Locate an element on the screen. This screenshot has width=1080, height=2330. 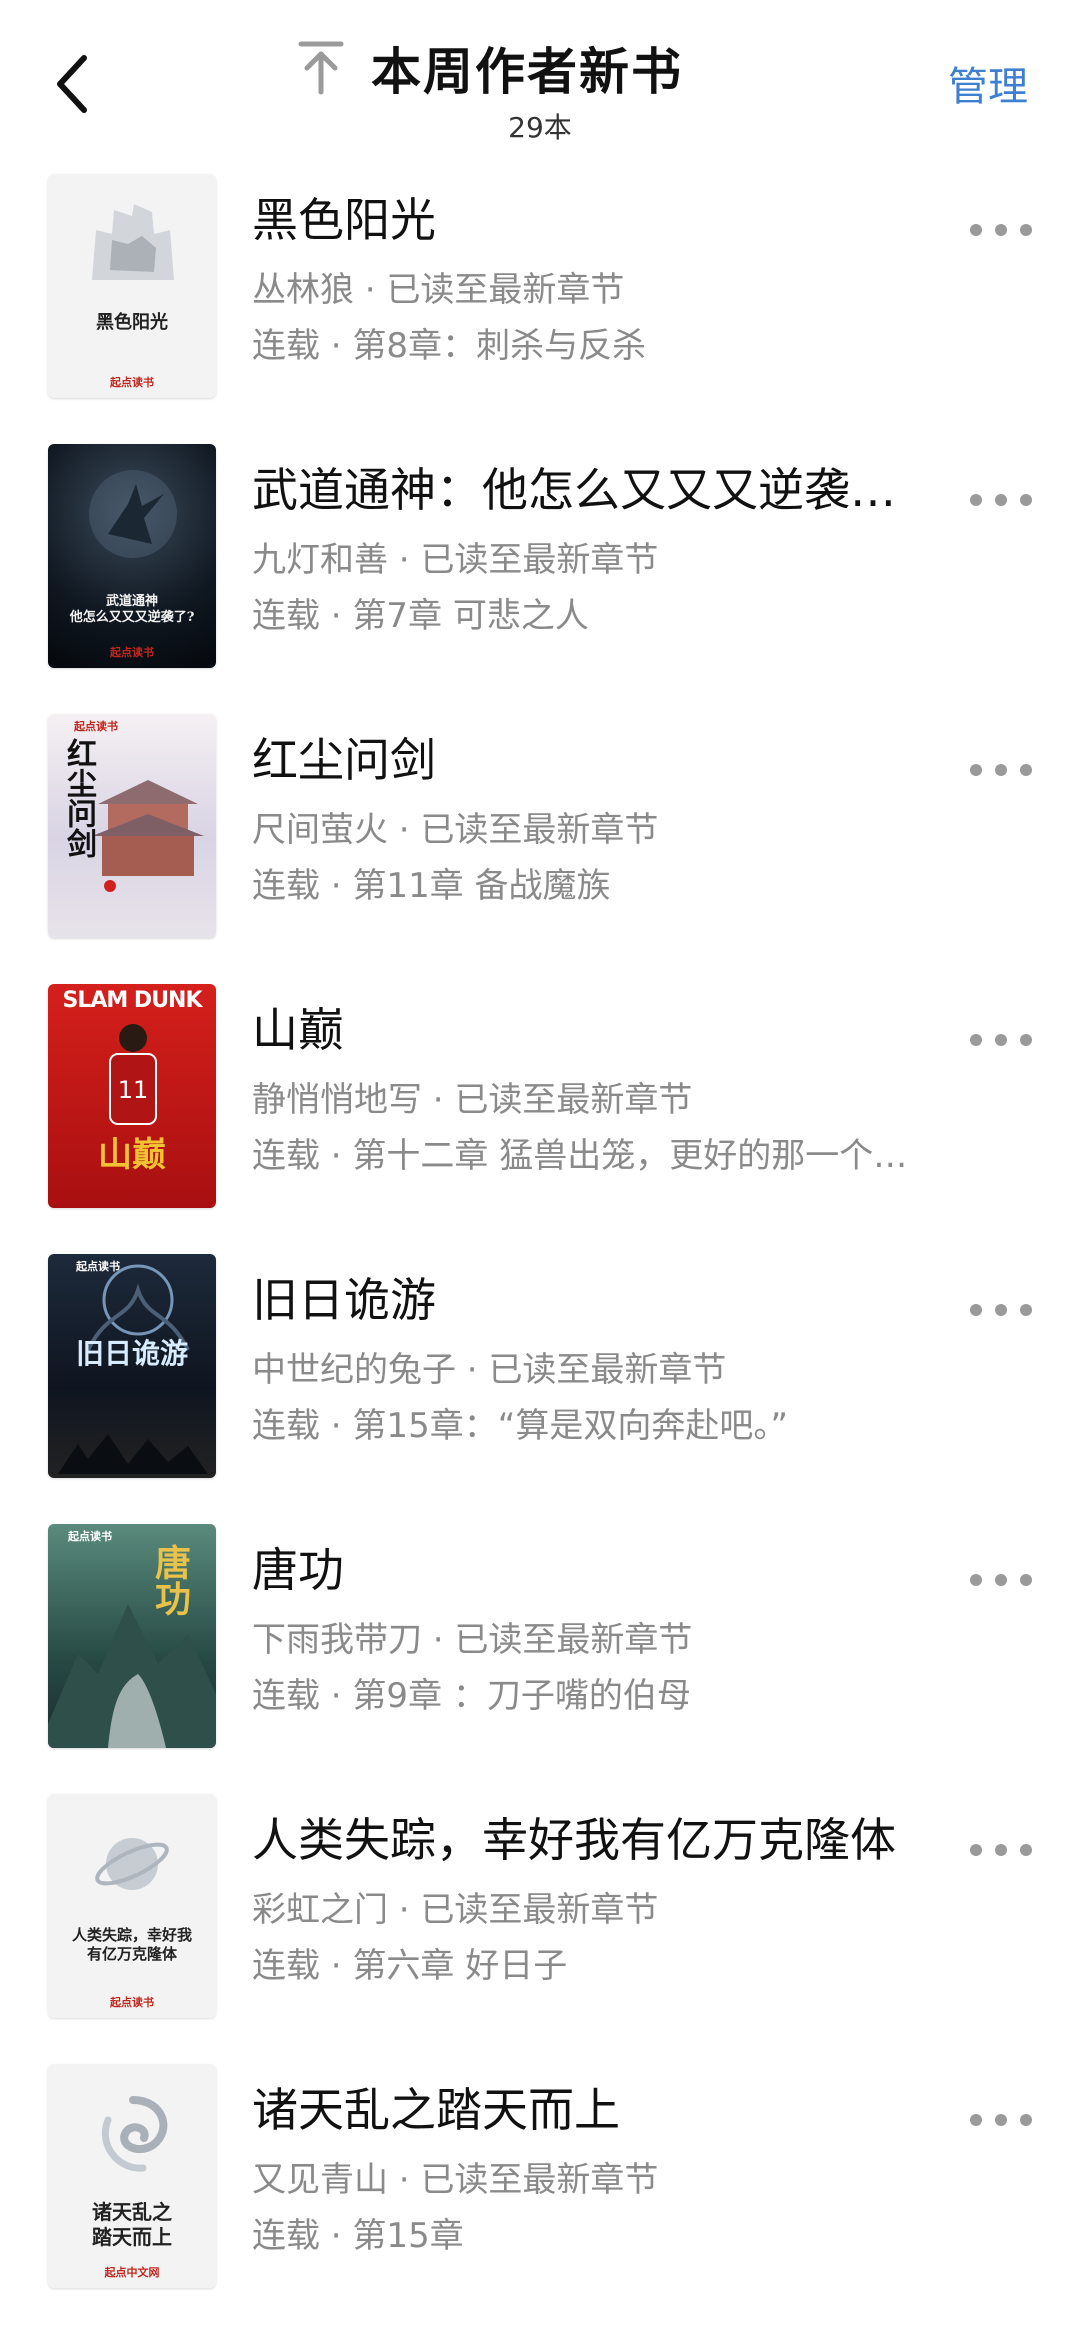
book-cover: 唐功 起点读书 is located at coordinates (132, 1636).